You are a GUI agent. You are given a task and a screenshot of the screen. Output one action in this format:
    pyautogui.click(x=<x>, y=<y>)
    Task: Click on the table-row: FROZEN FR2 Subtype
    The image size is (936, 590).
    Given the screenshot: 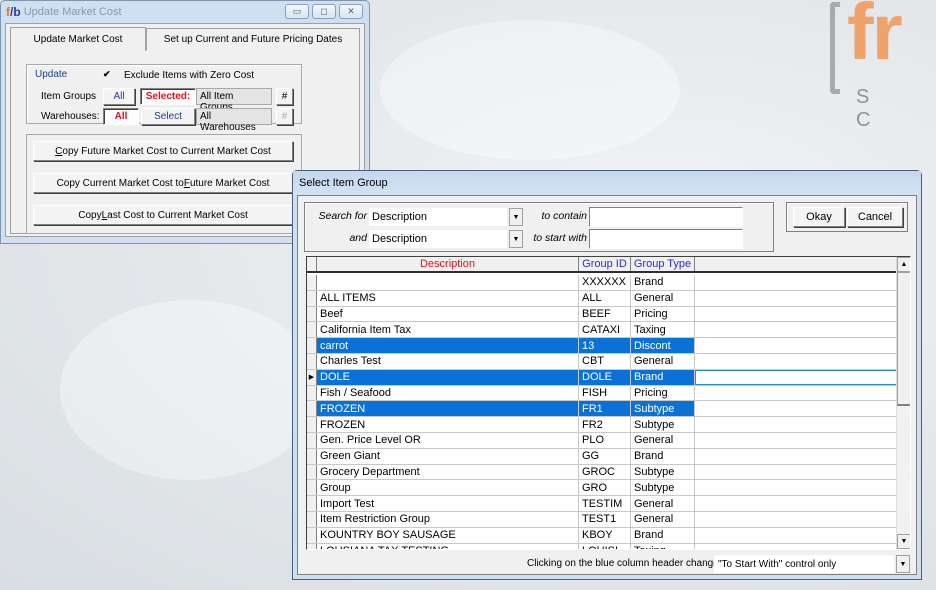 What is the action you would take?
    pyautogui.click(x=602, y=425)
    